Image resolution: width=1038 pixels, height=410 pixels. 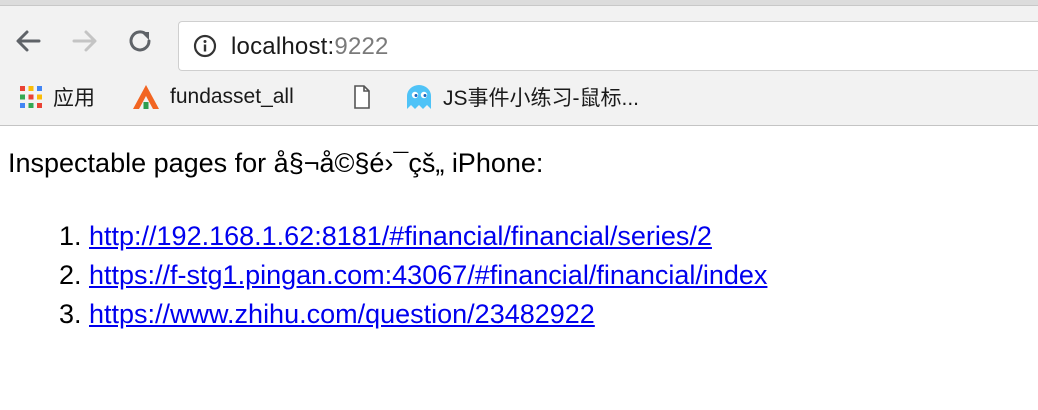 I want to click on info-icon, so click(x=205, y=46).